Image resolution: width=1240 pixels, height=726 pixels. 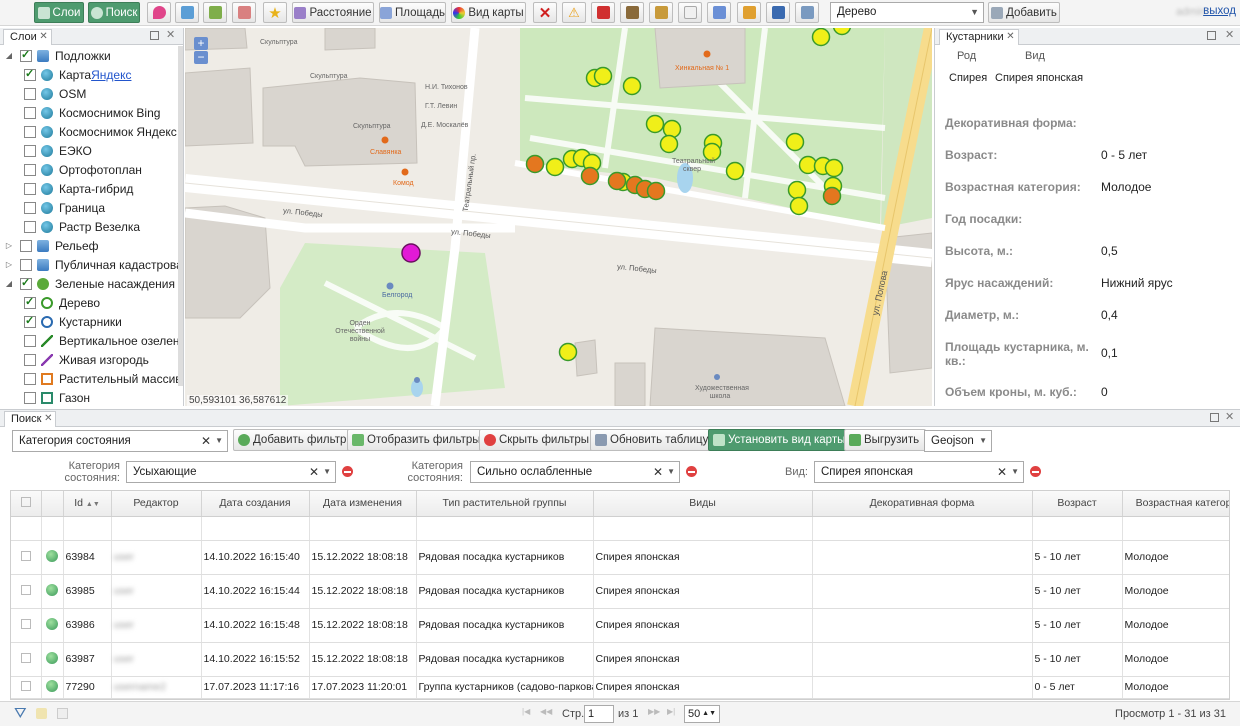 I want to click on column-header-modified: Дата изменения, so click(x=363, y=504).